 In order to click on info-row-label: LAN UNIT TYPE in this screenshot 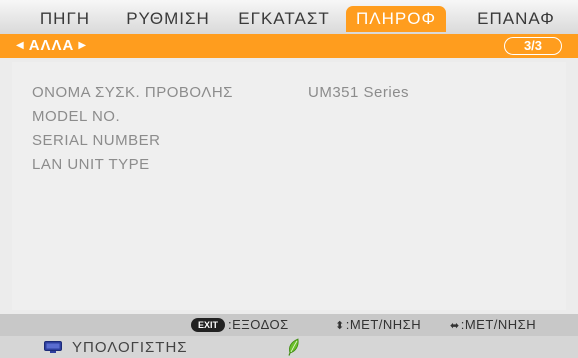, I will do `click(91, 164)`.